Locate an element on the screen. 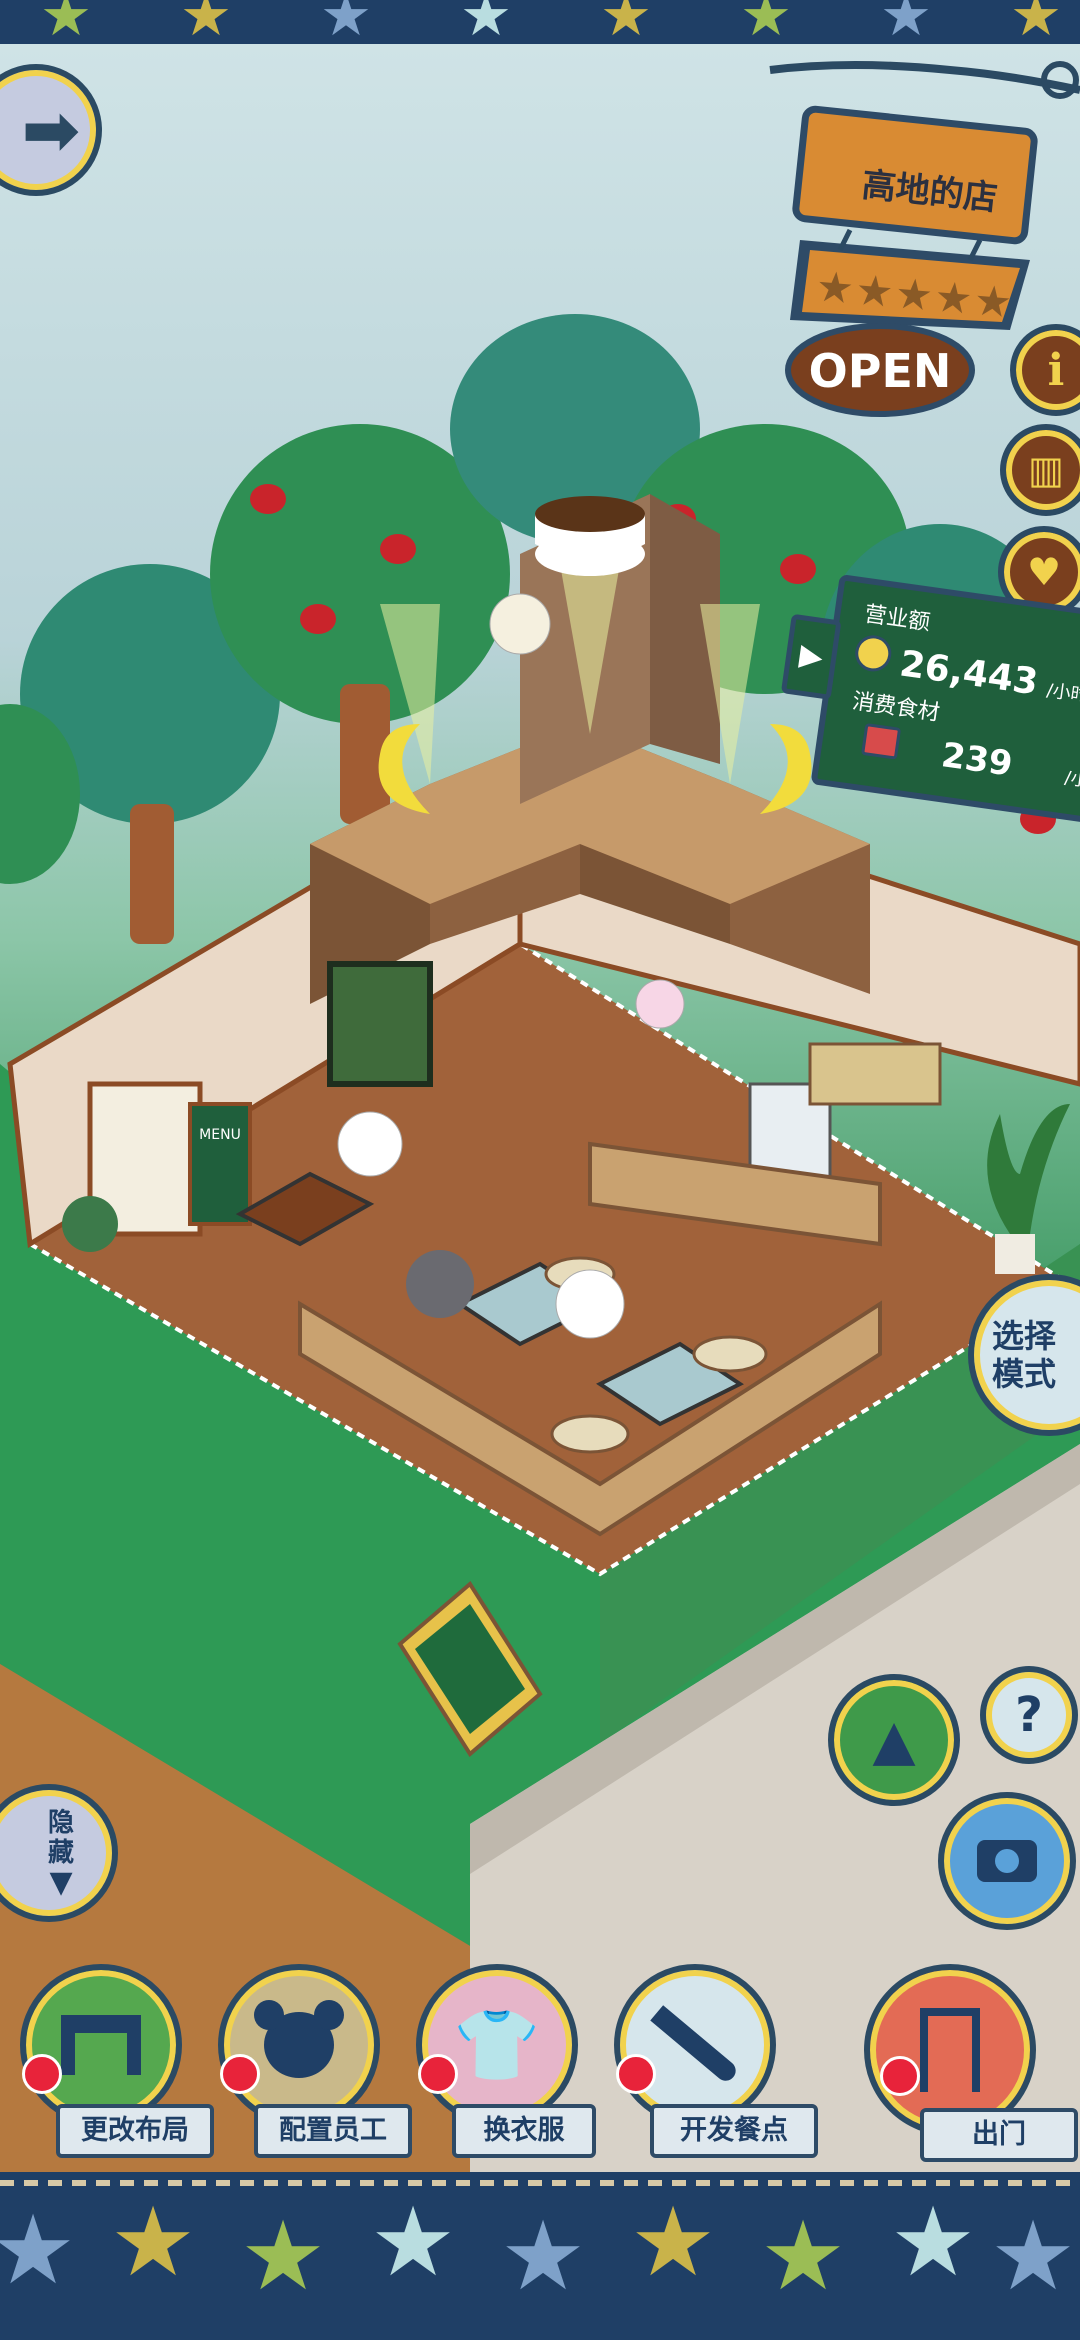 The width and height of the screenshot is (1080, 2340). picture-board is located at coordinates (380, 1024).